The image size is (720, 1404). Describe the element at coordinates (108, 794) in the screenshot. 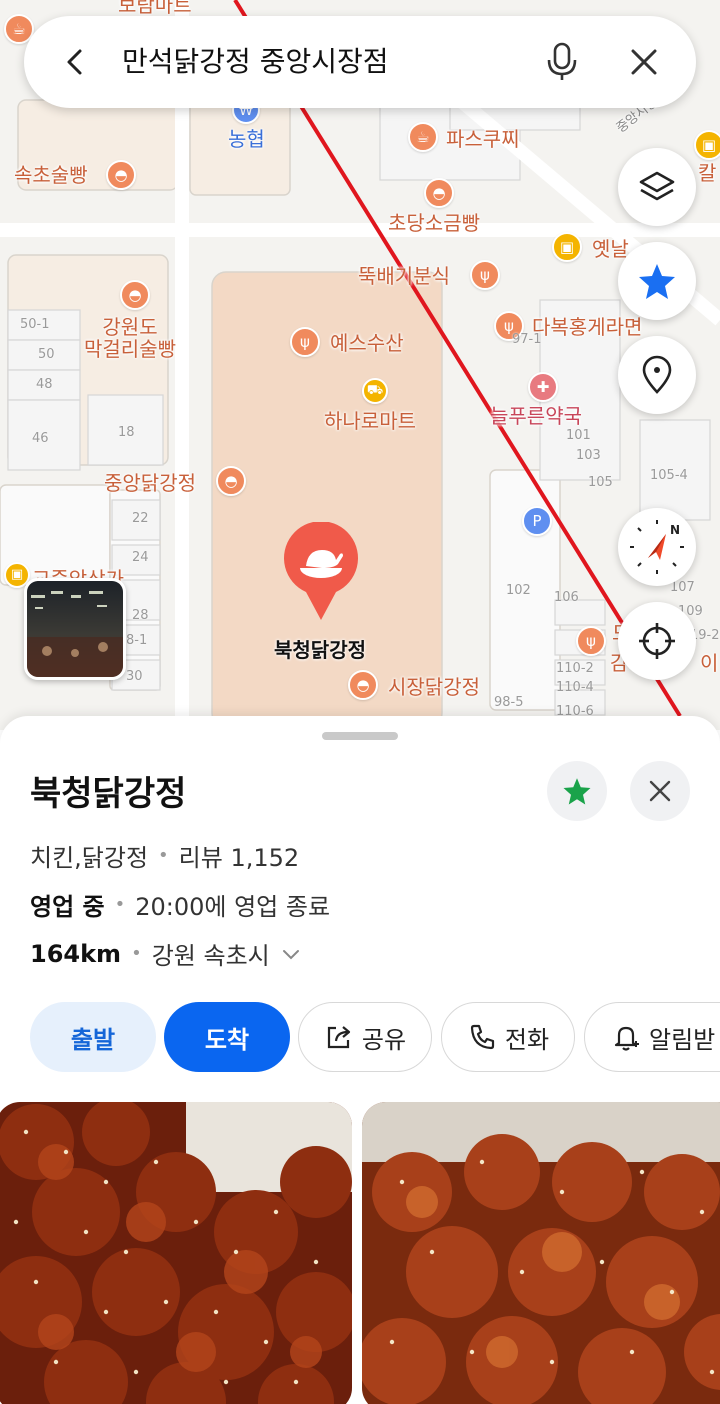

I see `place-title: 북청닭강정` at that location.